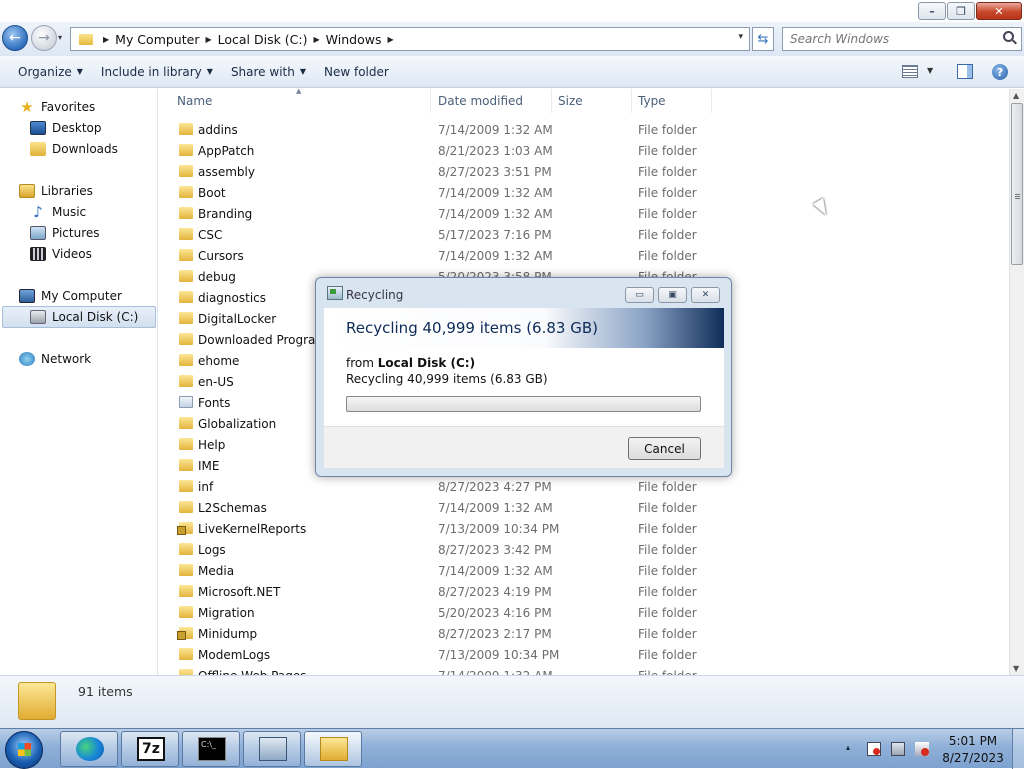  I want to click on dialog-maximize-button: ▣, so click(672, 295).